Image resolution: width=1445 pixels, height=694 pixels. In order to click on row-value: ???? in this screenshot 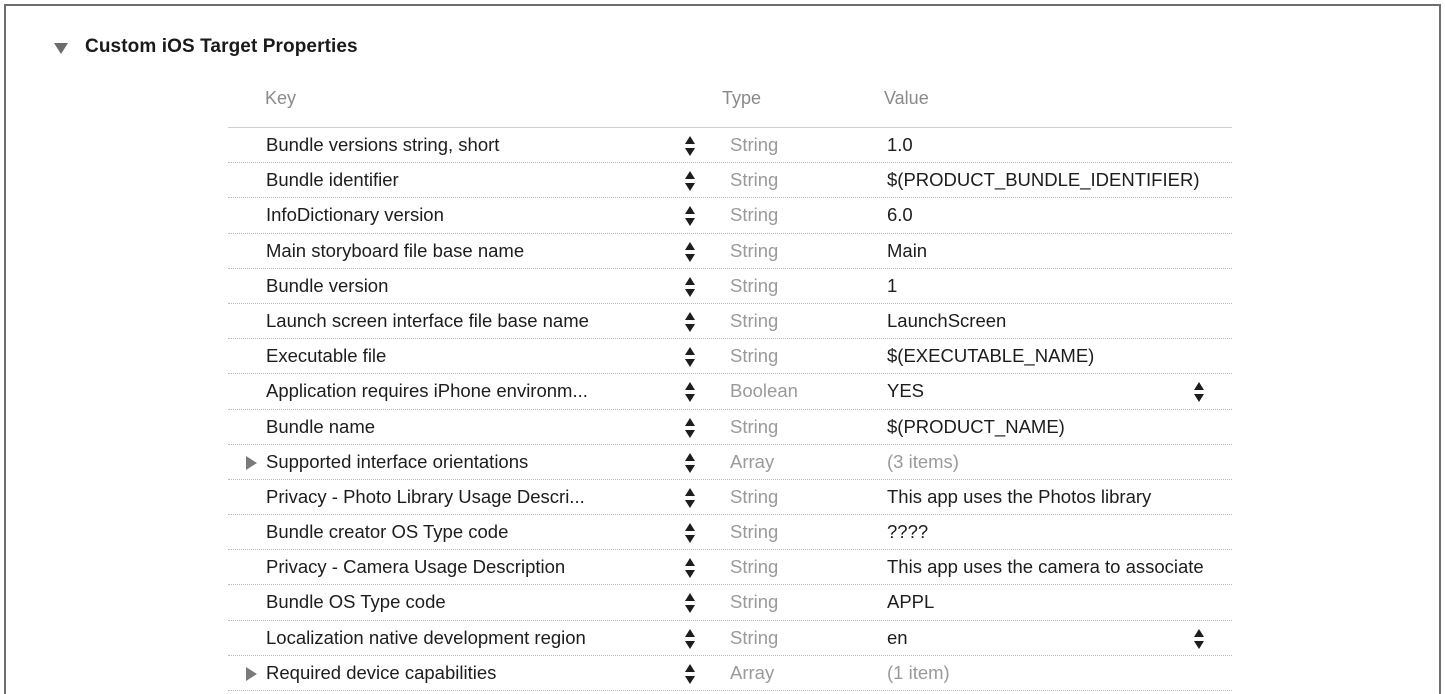, I will do `click(1059, 532)`.